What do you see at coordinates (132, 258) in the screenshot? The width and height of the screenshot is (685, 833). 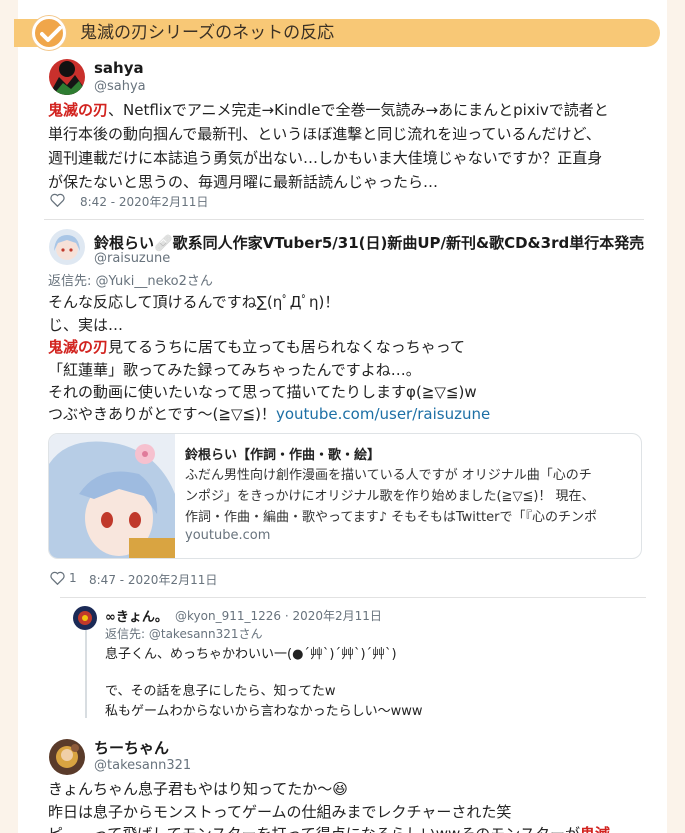 I see `author-handle: @raisuzune` at bounding box center [132, 258].